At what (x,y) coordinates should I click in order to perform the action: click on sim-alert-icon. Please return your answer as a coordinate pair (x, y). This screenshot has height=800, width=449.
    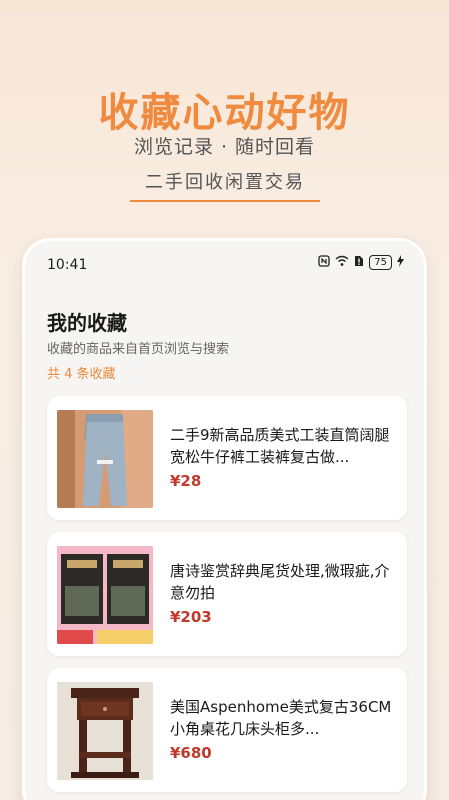
    Looking at the image, I should click on (359, 262).